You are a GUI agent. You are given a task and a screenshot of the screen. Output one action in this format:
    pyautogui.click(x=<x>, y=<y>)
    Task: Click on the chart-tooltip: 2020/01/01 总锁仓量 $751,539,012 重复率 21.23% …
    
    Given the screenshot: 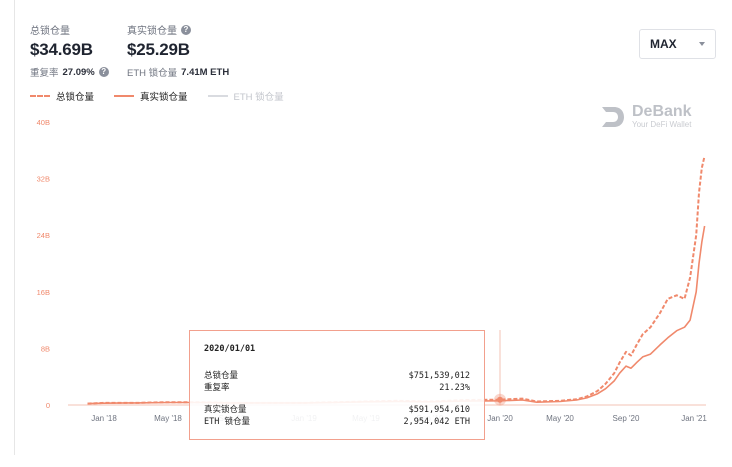 What is the action you would take?
    pyautogui.click(x=337, y=385)
    